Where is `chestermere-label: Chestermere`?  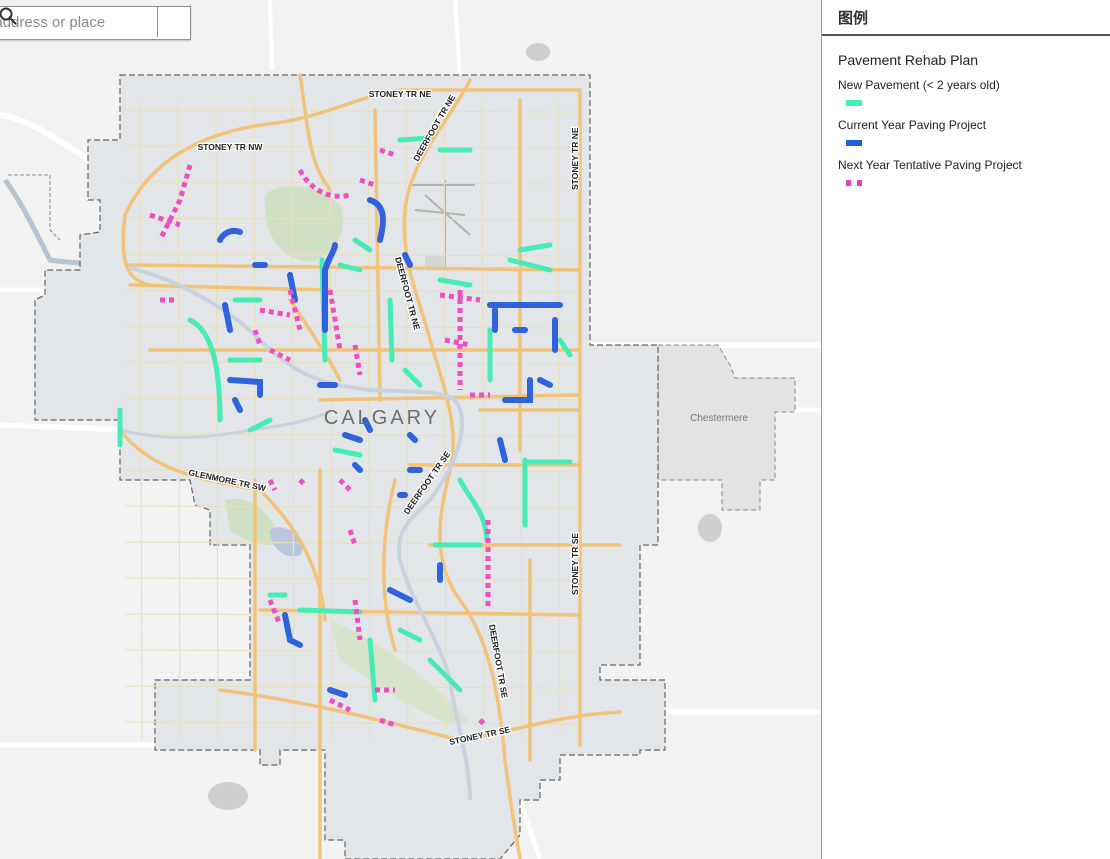 chestermere-label: Chestermere is located at coordinates (719, 418).